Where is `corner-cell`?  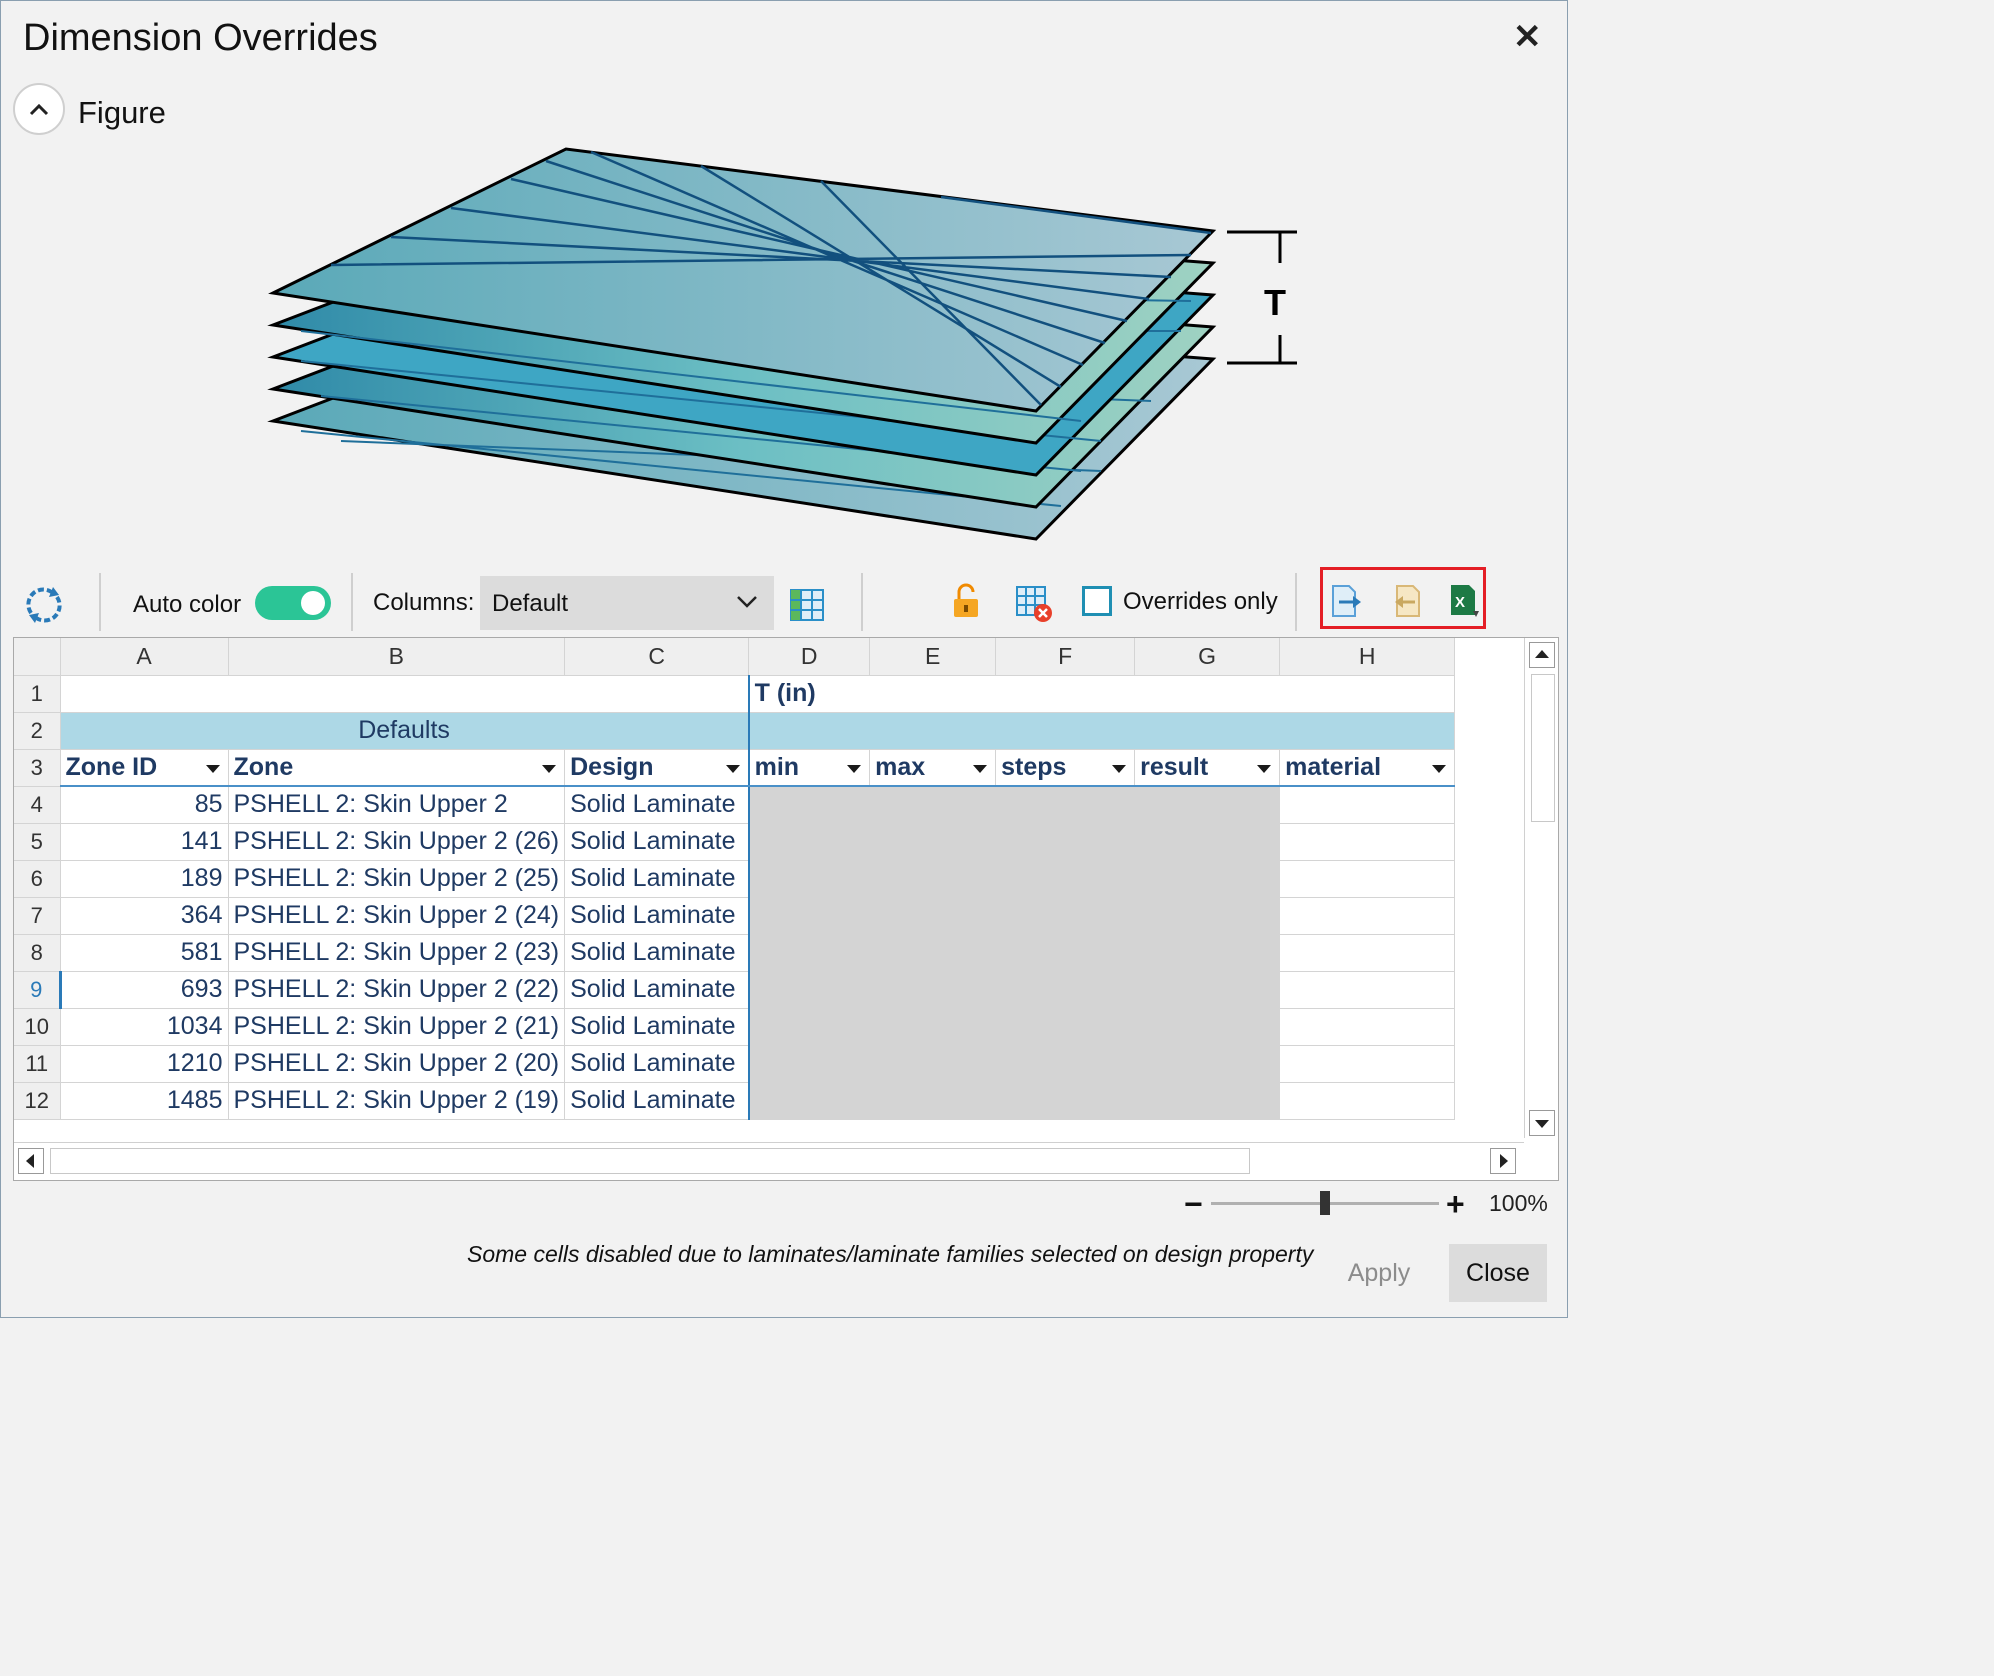 corner-cell is located at coordinates (37, 657).